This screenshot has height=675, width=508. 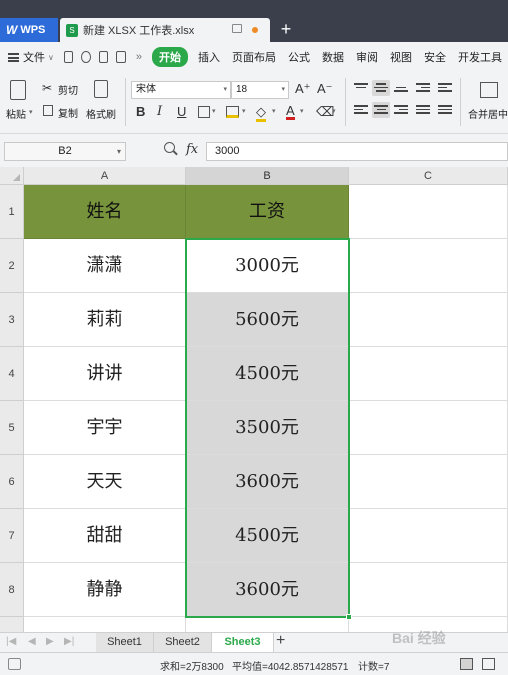 What do you see at coordinates (103, 57) in the screenshot?
I see `print-icon` at bounding box center [103, 57].